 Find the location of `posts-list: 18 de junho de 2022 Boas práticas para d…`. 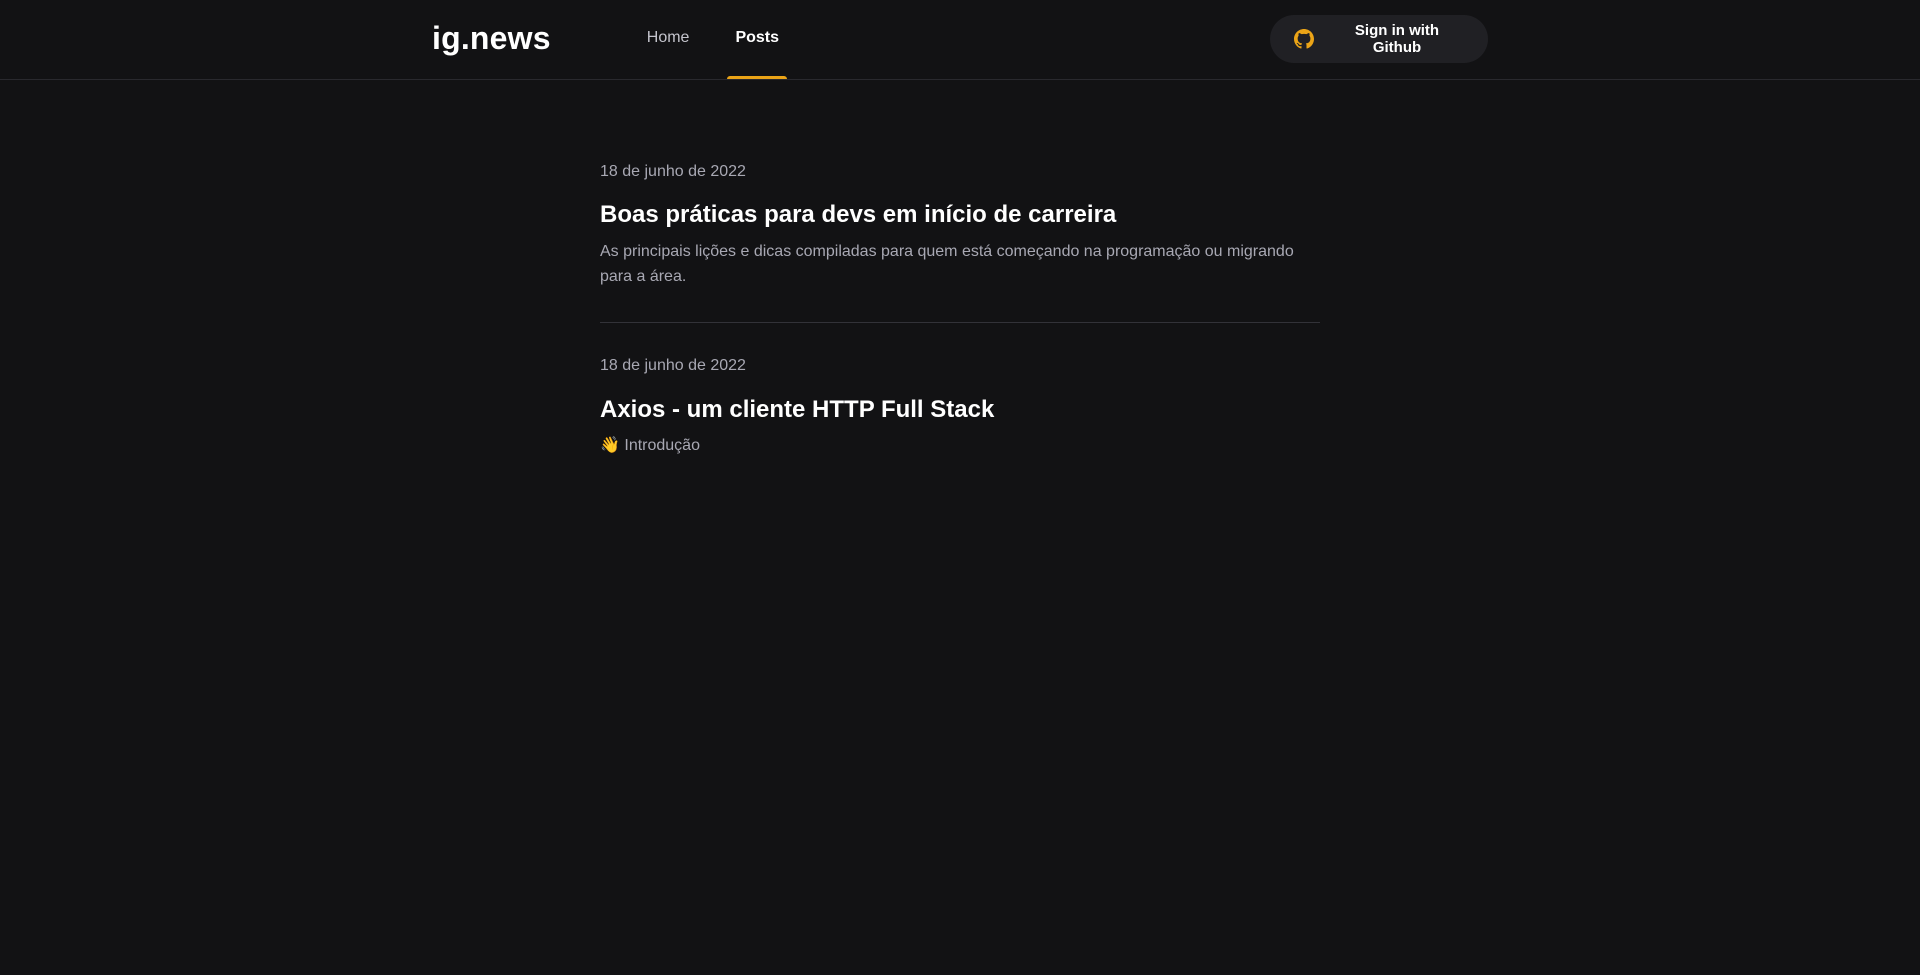

posts-list: 18 de junho de 2022 Boas práticas para d… is located at coordinates (960, 269).